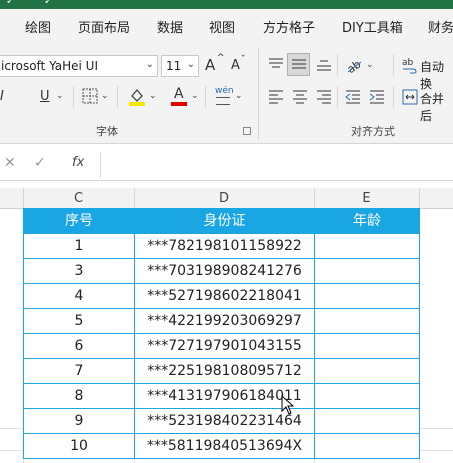 Image resolution: width=453 pixels, height=463 pixels. I want to click on menu-fangfang: 方方格子, so click(289, 26).